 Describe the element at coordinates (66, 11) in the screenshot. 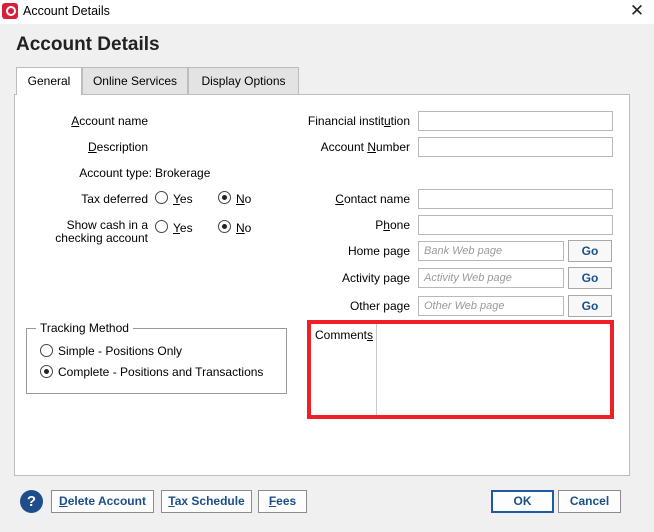

I see `window-title: Account Details` at that location.